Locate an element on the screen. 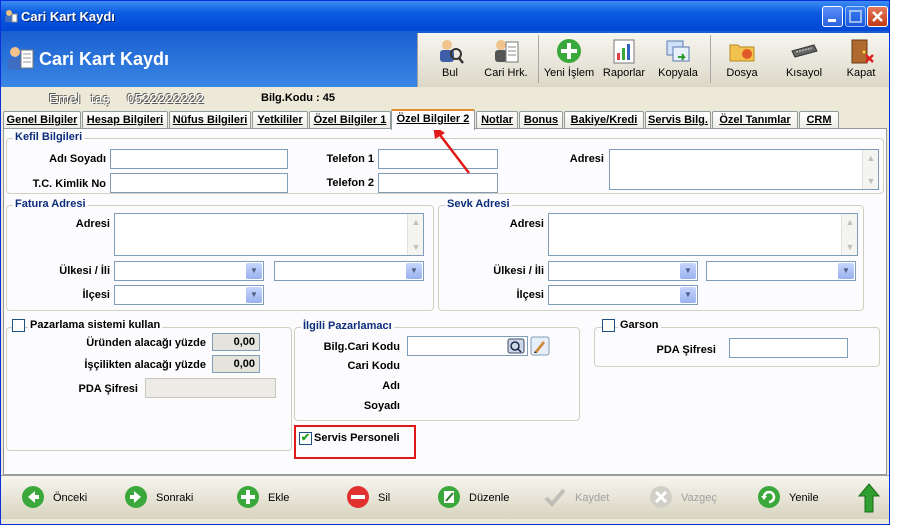 This screenshot has height=525, width=897. page-title: Cari Kart Kaydı is located at coordinates (104, 59).